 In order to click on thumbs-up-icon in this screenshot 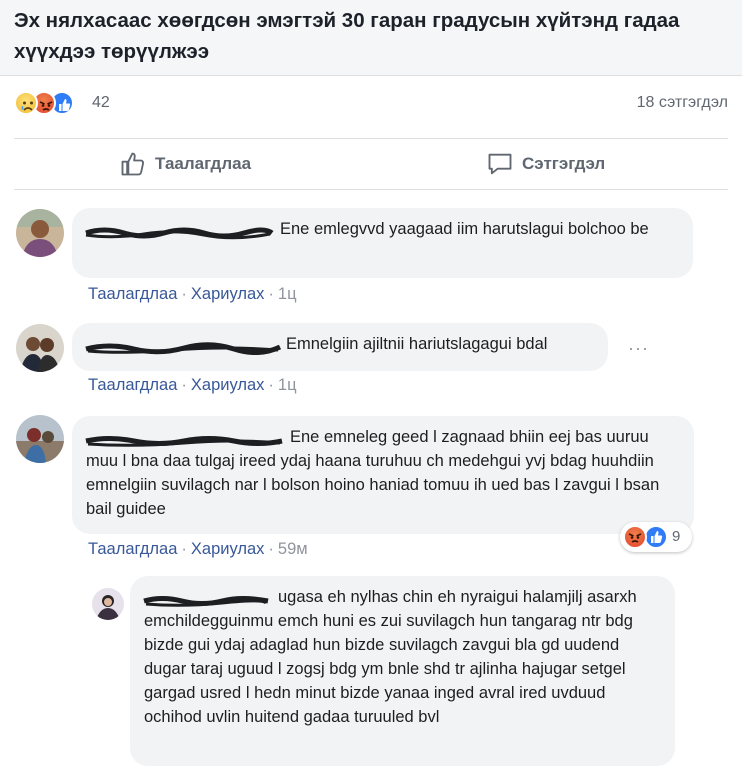, I will do `click(132, 164)`.